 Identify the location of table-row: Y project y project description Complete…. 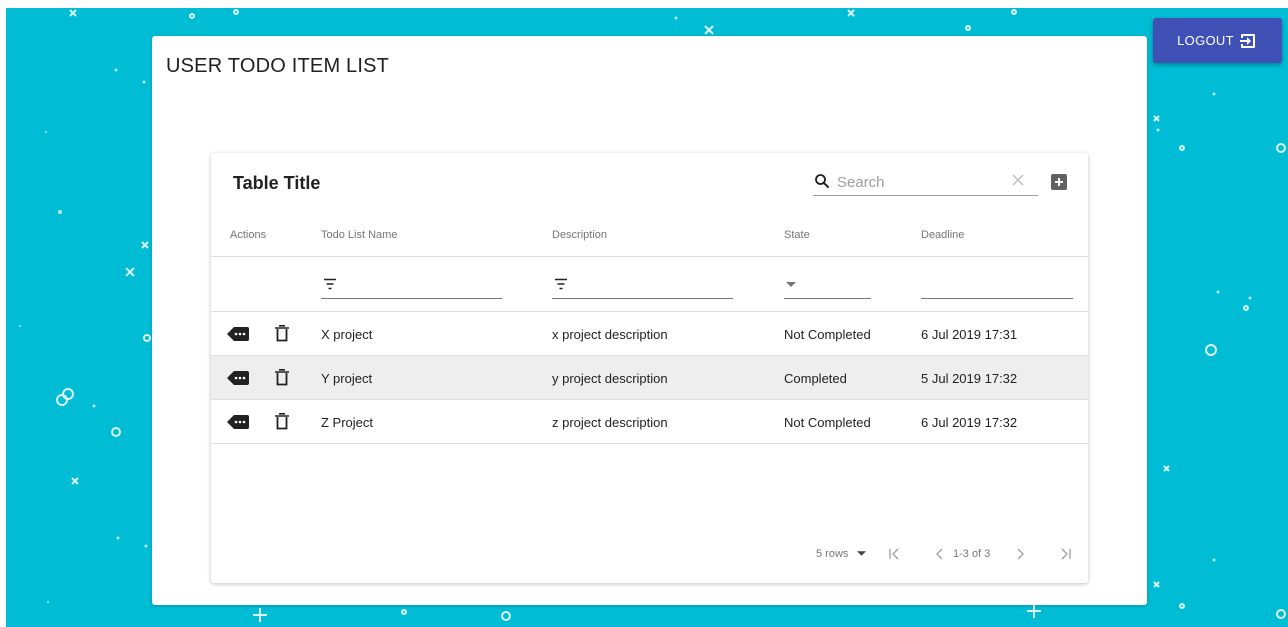
(649, 378).